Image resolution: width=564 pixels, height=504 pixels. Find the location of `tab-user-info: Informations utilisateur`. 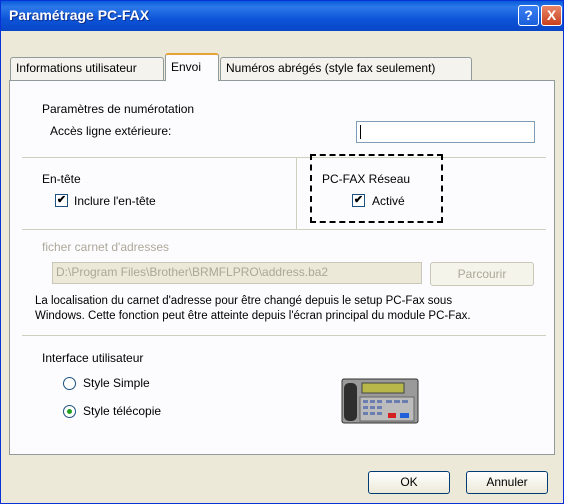

tab-user-info: Informations utilisateur is located at coordinates (87, 68).